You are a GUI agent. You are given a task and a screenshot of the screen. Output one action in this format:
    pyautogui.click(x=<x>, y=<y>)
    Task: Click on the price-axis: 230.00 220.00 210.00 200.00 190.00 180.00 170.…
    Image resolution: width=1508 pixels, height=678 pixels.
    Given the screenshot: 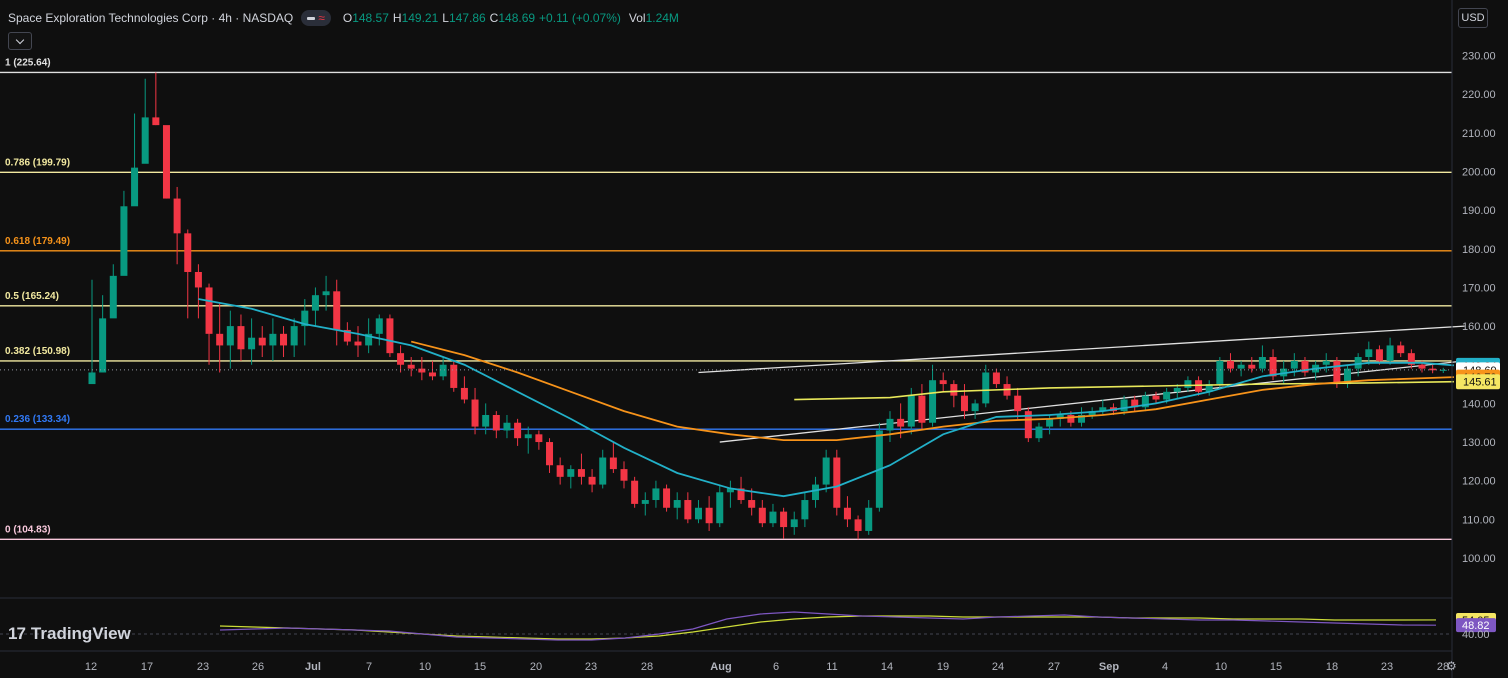 What is the action you would take?
    pyautogui.click(x=1473, y=339)
    